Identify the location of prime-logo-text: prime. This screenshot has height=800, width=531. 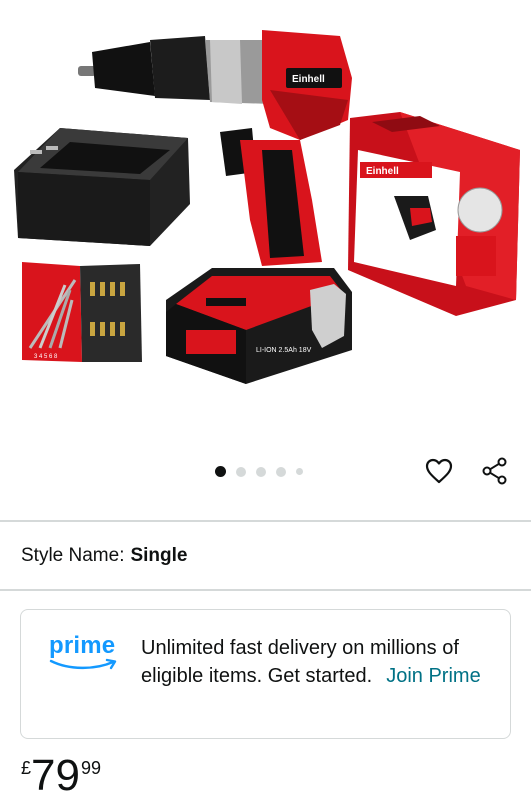
(82, 645).